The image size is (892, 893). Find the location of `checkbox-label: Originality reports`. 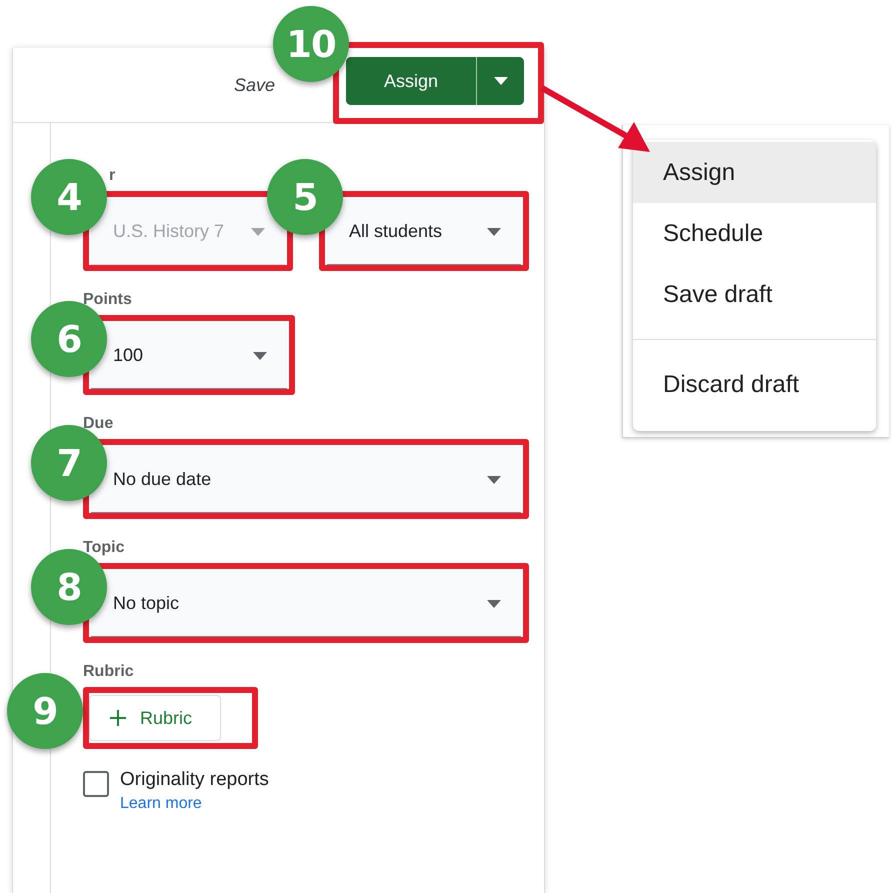

checkbox-label: Originality reports is located at coordinates (194, 780).